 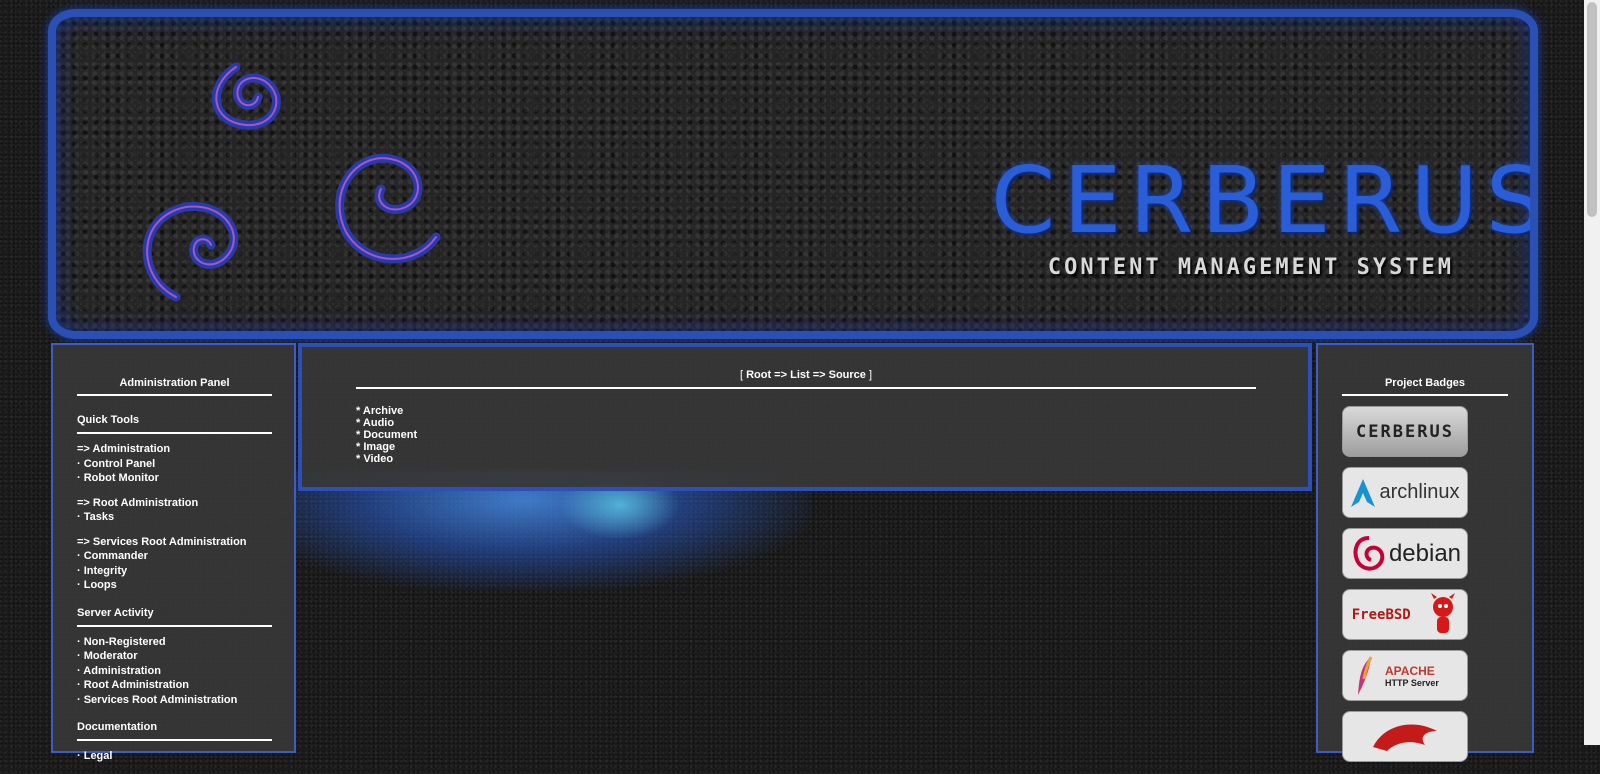 I want to click on freebsd-badge-icon, so click(x=1443, y=612).